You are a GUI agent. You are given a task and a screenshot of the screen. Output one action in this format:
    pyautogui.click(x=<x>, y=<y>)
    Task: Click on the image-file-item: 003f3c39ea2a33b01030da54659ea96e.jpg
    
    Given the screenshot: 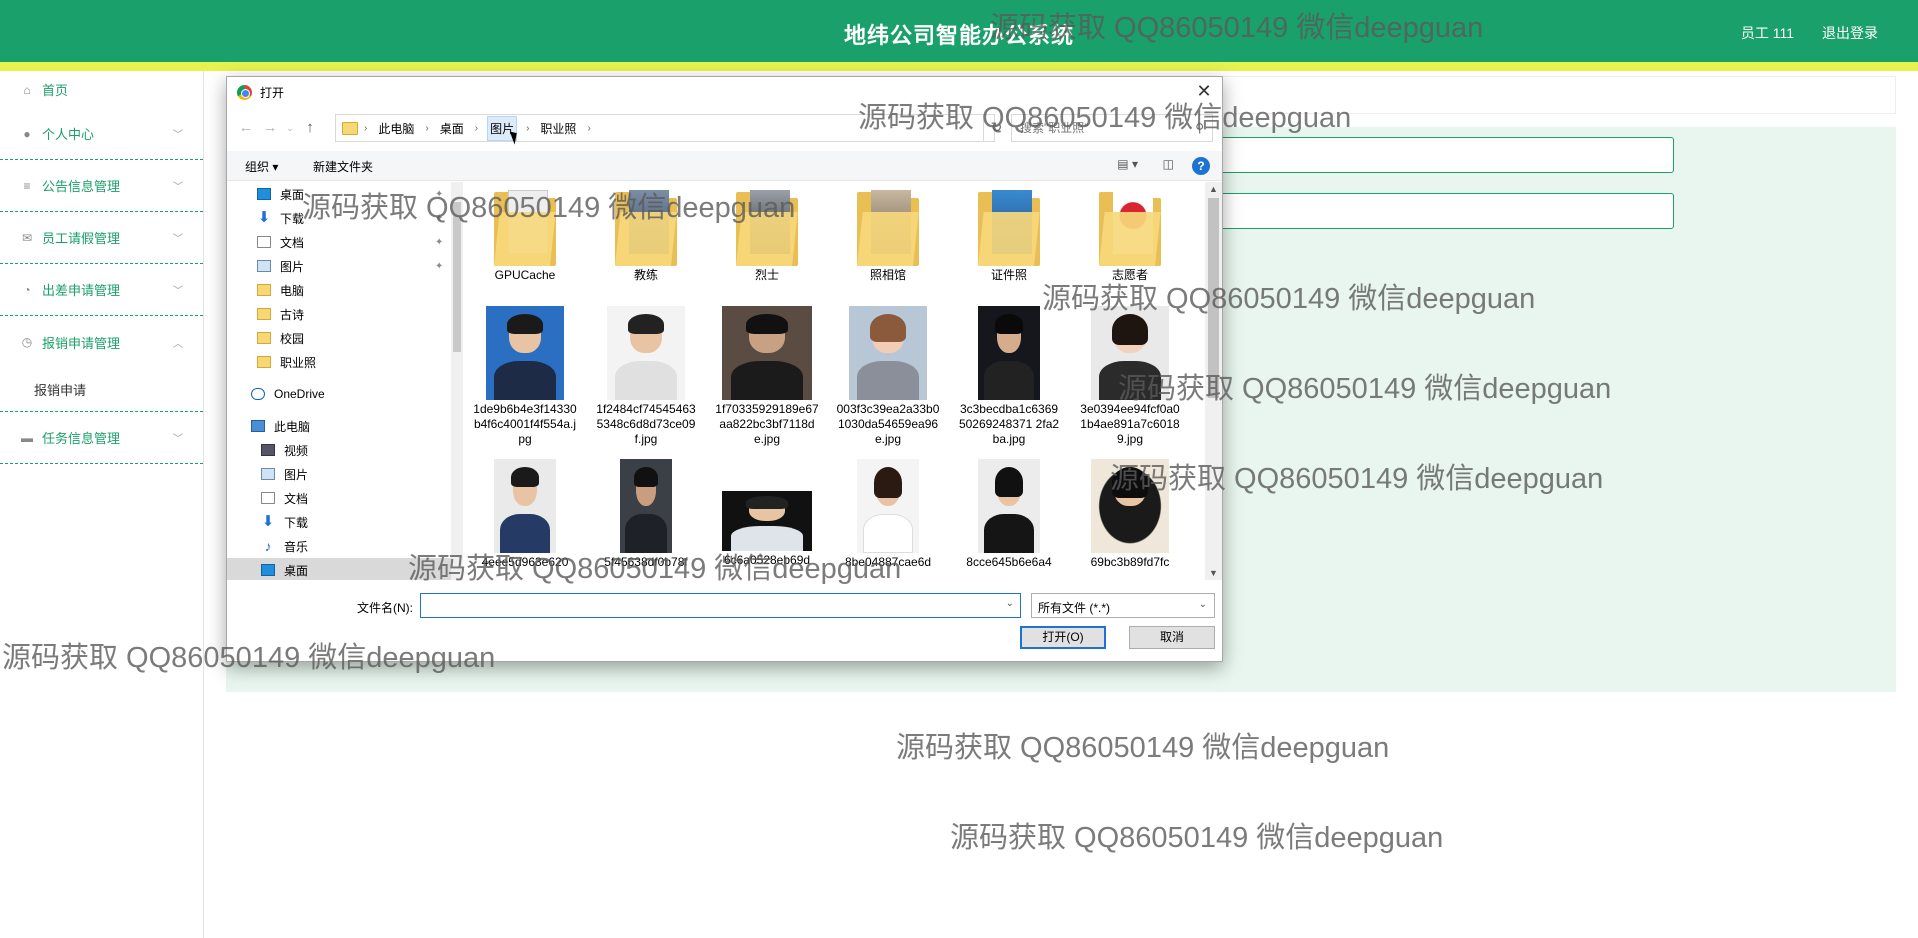 What is the action you would take?
    pyautogui.click(x=888, y=376)
    